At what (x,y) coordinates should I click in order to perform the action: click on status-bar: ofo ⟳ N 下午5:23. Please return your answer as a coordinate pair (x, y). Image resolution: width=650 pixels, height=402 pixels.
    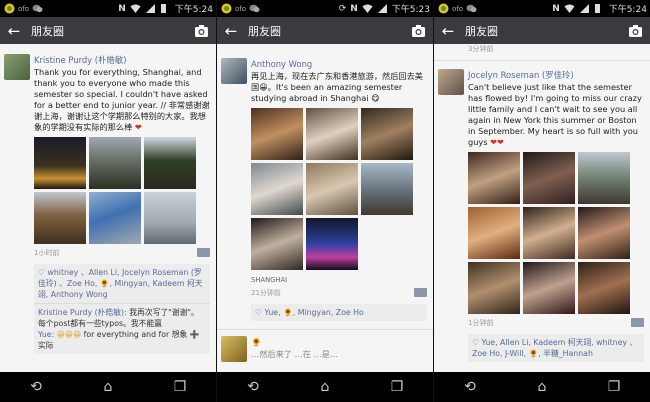
    Looking at the image, I should click on (325, 8).